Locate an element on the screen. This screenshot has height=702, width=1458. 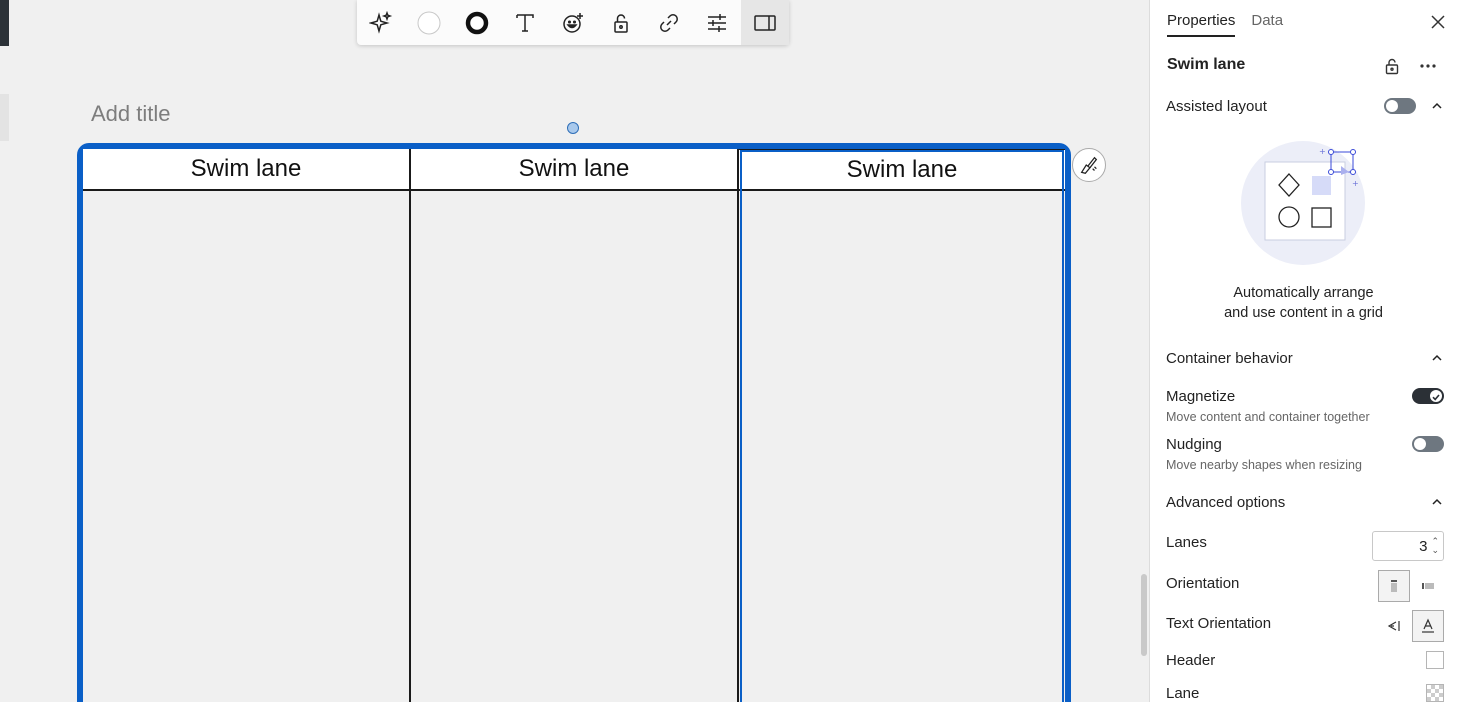
settings-sliders-button is located at coordinates (717, 22).